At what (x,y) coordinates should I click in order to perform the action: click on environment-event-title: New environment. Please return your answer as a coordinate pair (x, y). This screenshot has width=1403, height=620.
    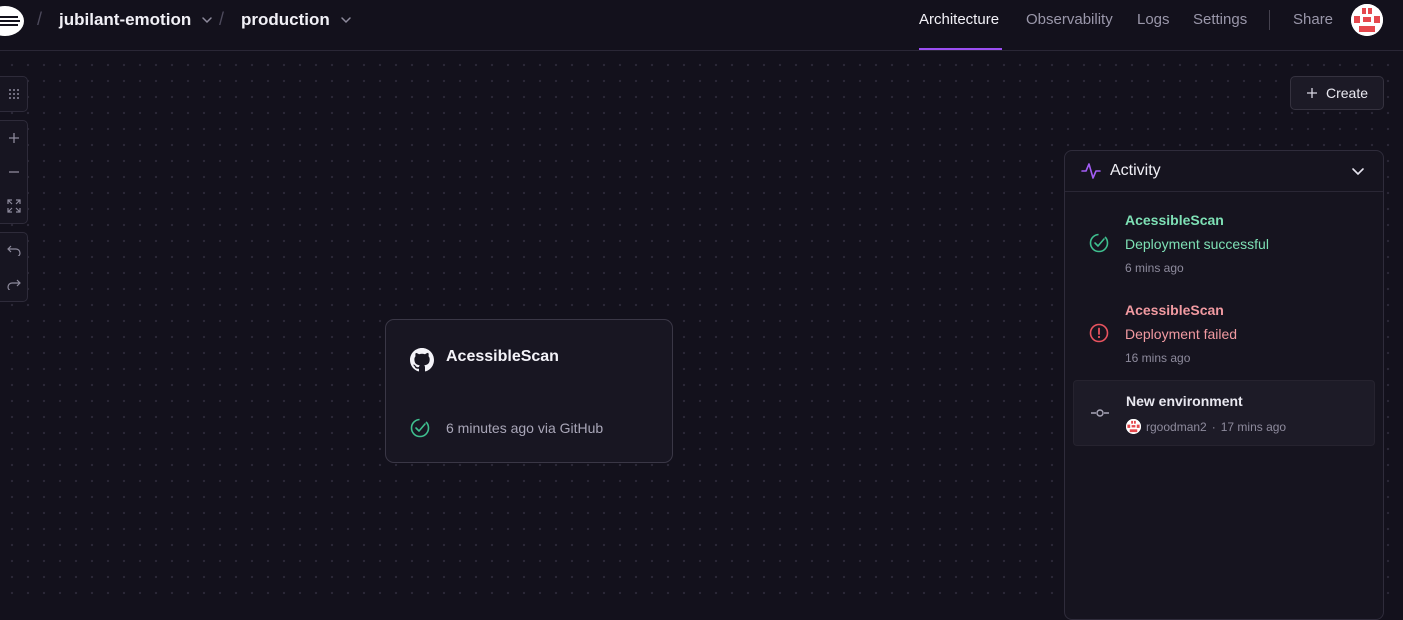
    Looking at the image, I should click on (1184, 401).